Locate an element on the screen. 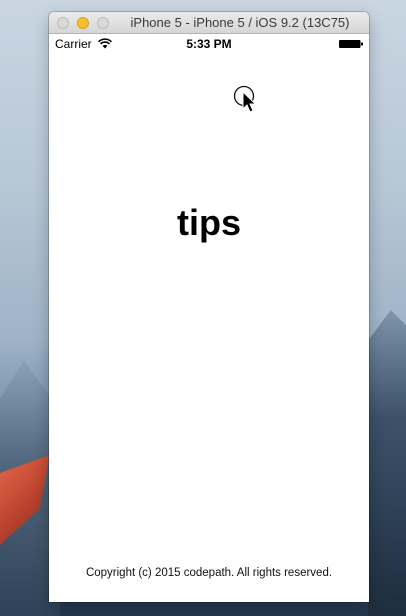 The height and width of the screenshot is (616, 406). status-bar: Carrier 5:33 PM is located at coordinates (209, 44).